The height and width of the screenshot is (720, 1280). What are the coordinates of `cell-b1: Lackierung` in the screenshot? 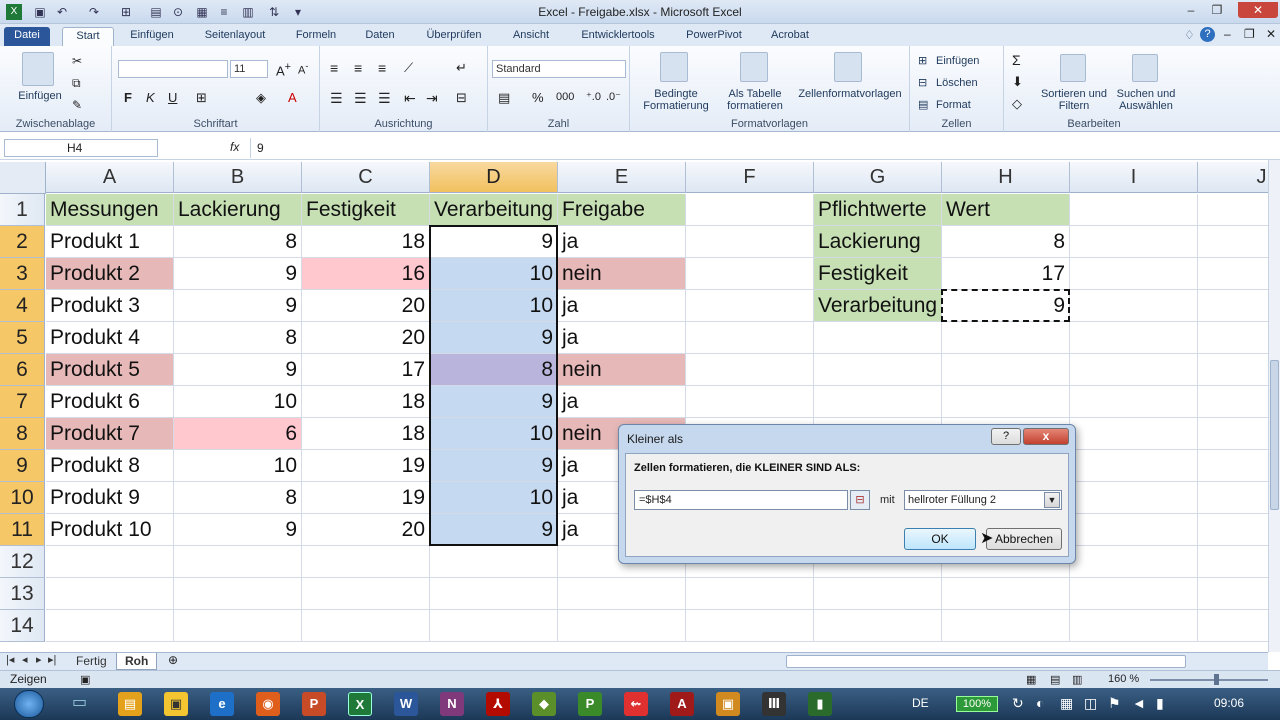 It's located at (238, 210).